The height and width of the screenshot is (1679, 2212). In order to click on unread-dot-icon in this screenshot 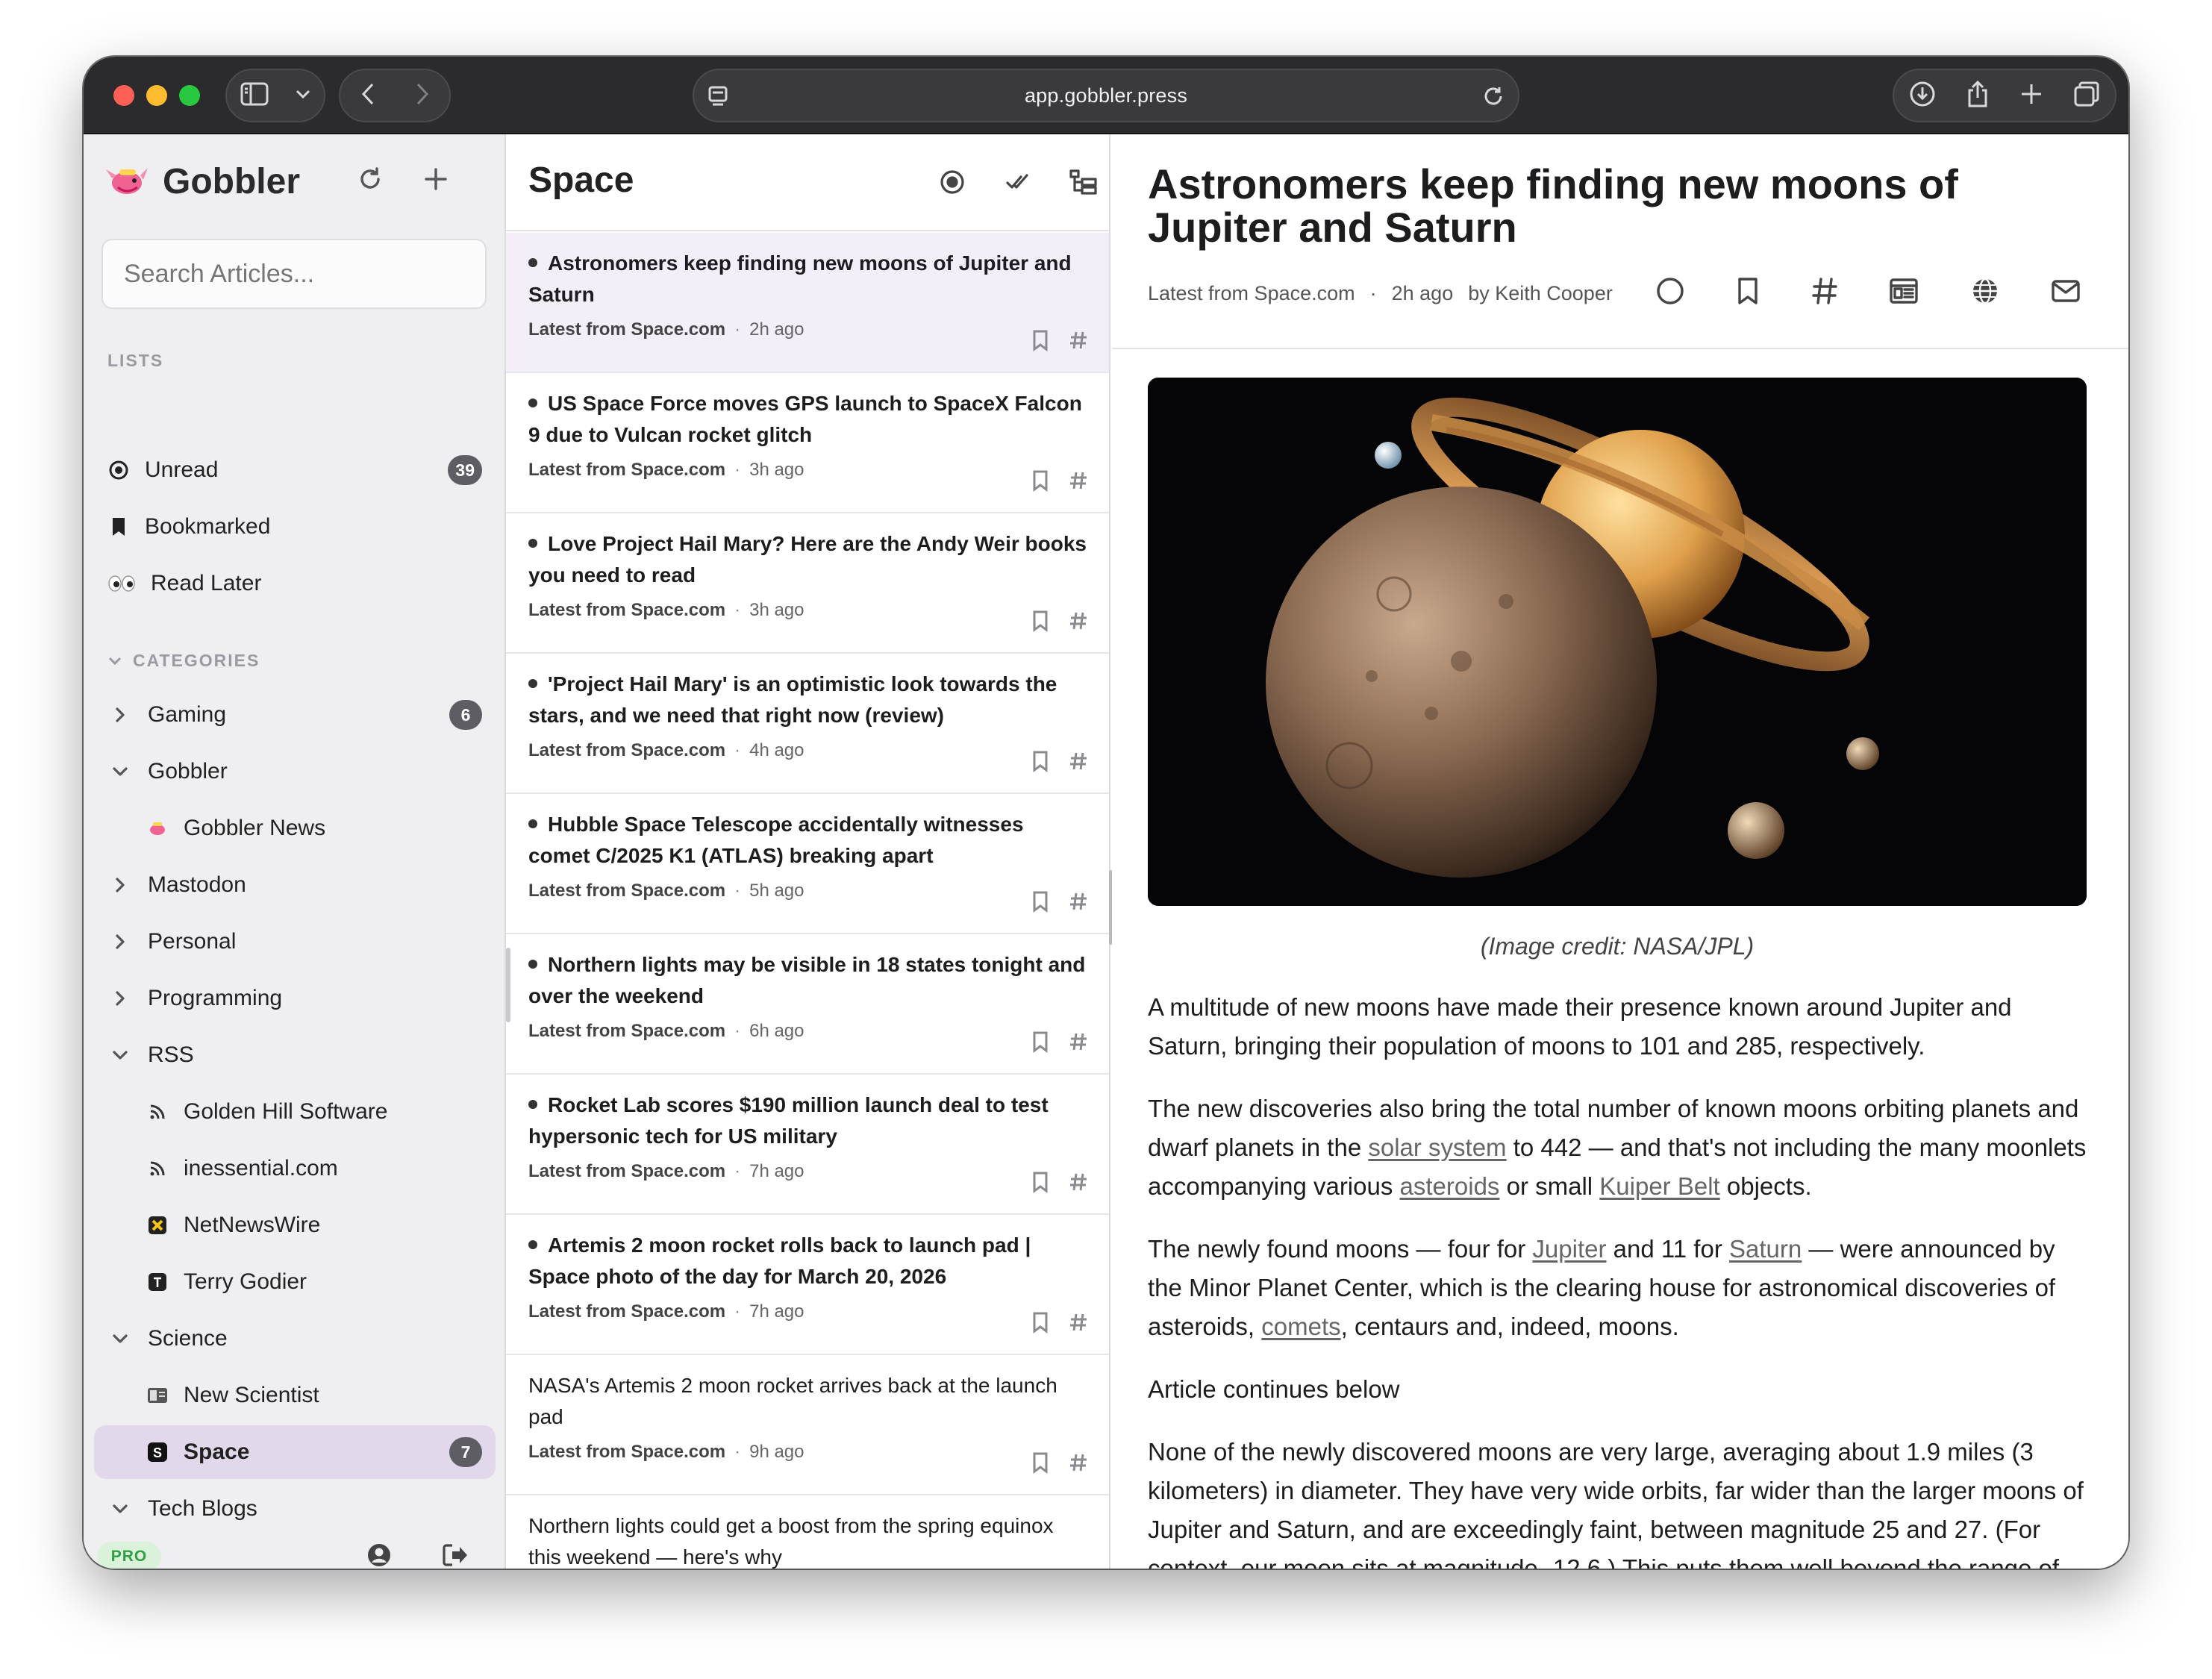, I will do `click(533, 1244)`.